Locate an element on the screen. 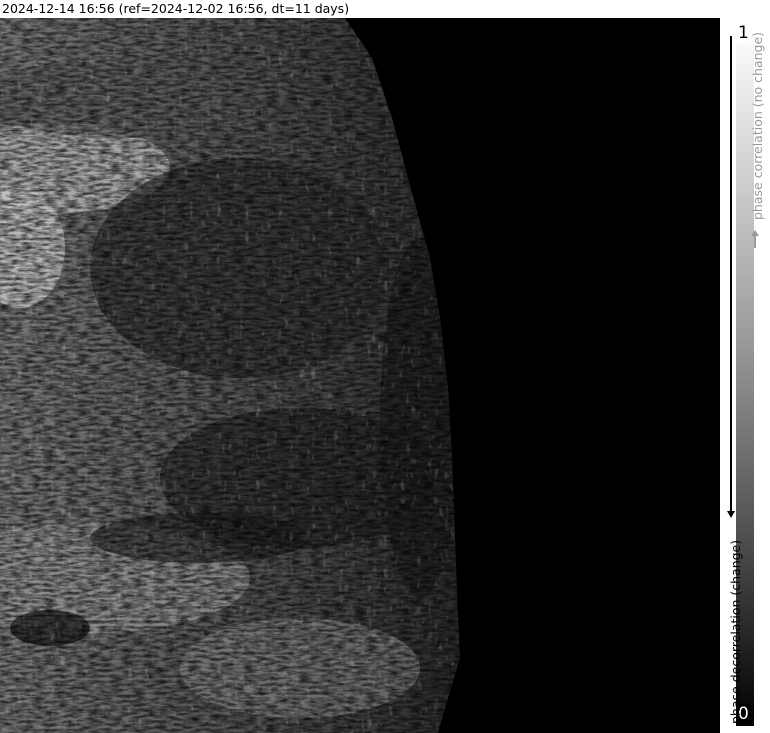 This screenshot has height=733, width=770. colorbar-lower-label: phase decorrelation (change) is located at coordinates (735, 631).